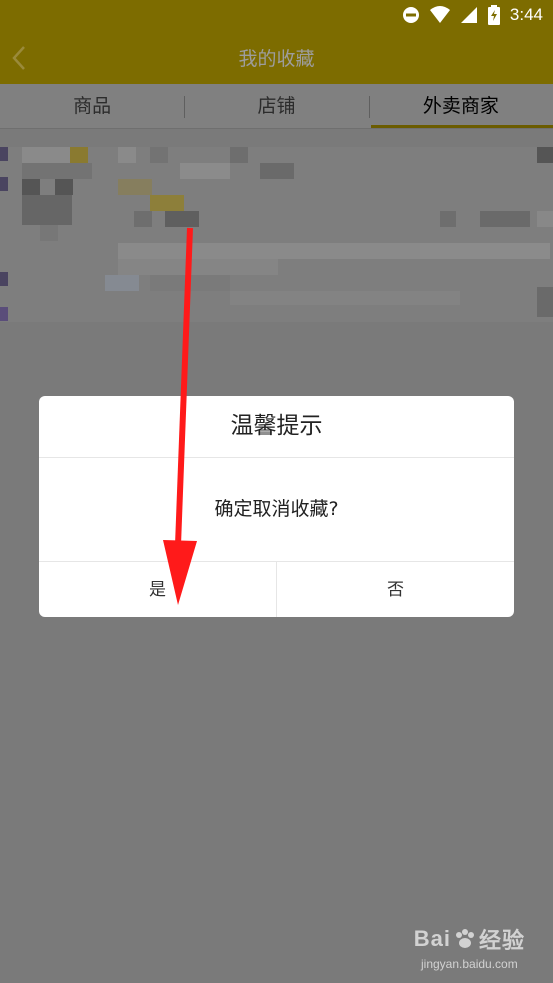  I want to click on page-title: 我的收藏, so click(276, 59).